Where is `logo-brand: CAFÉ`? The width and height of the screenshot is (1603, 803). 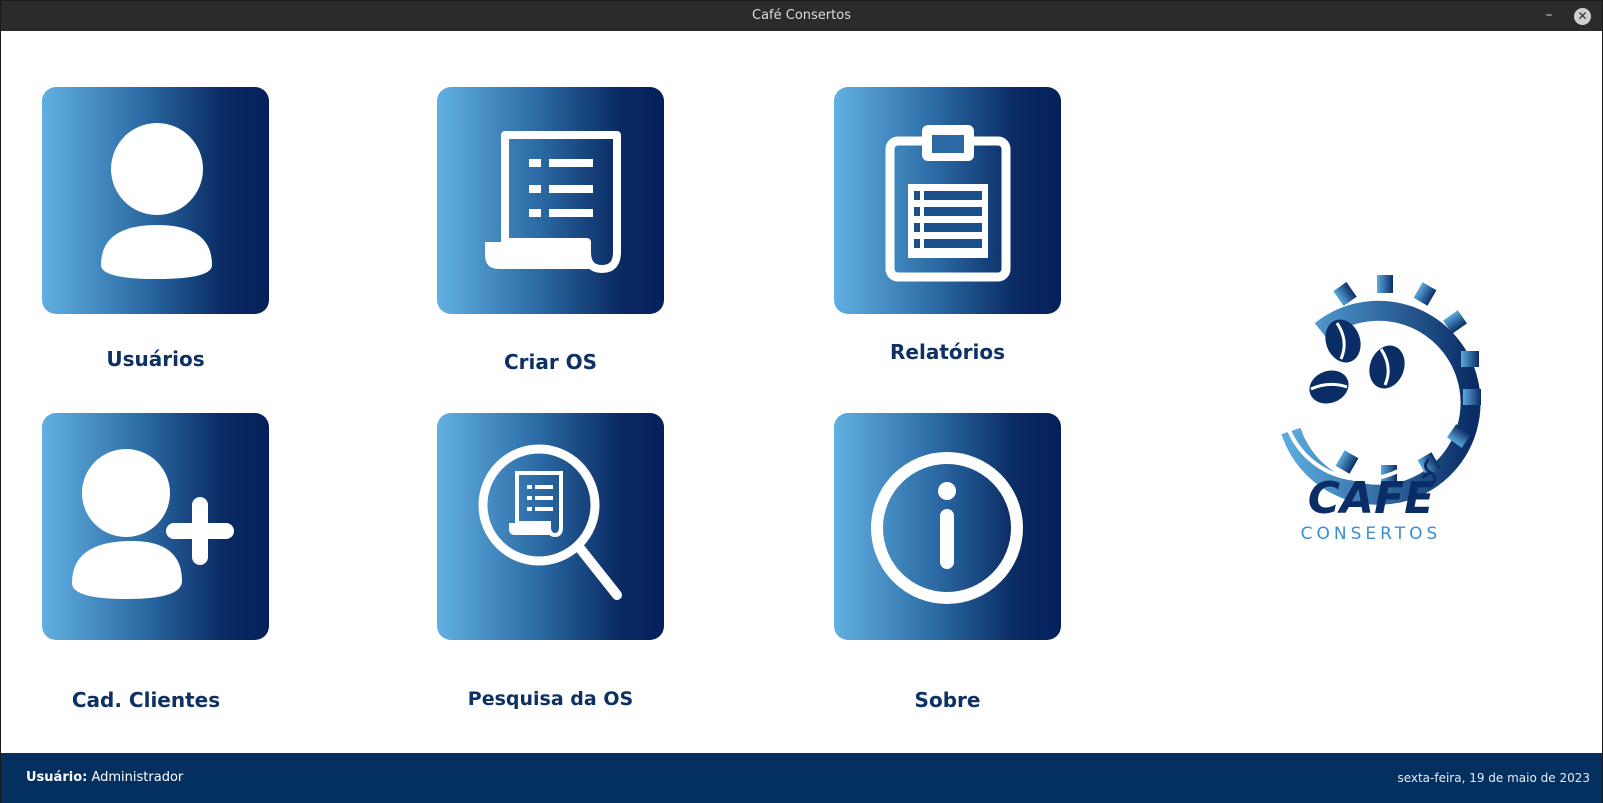
logo-brand: CAFÉ is located at coordinates (1371, 497).